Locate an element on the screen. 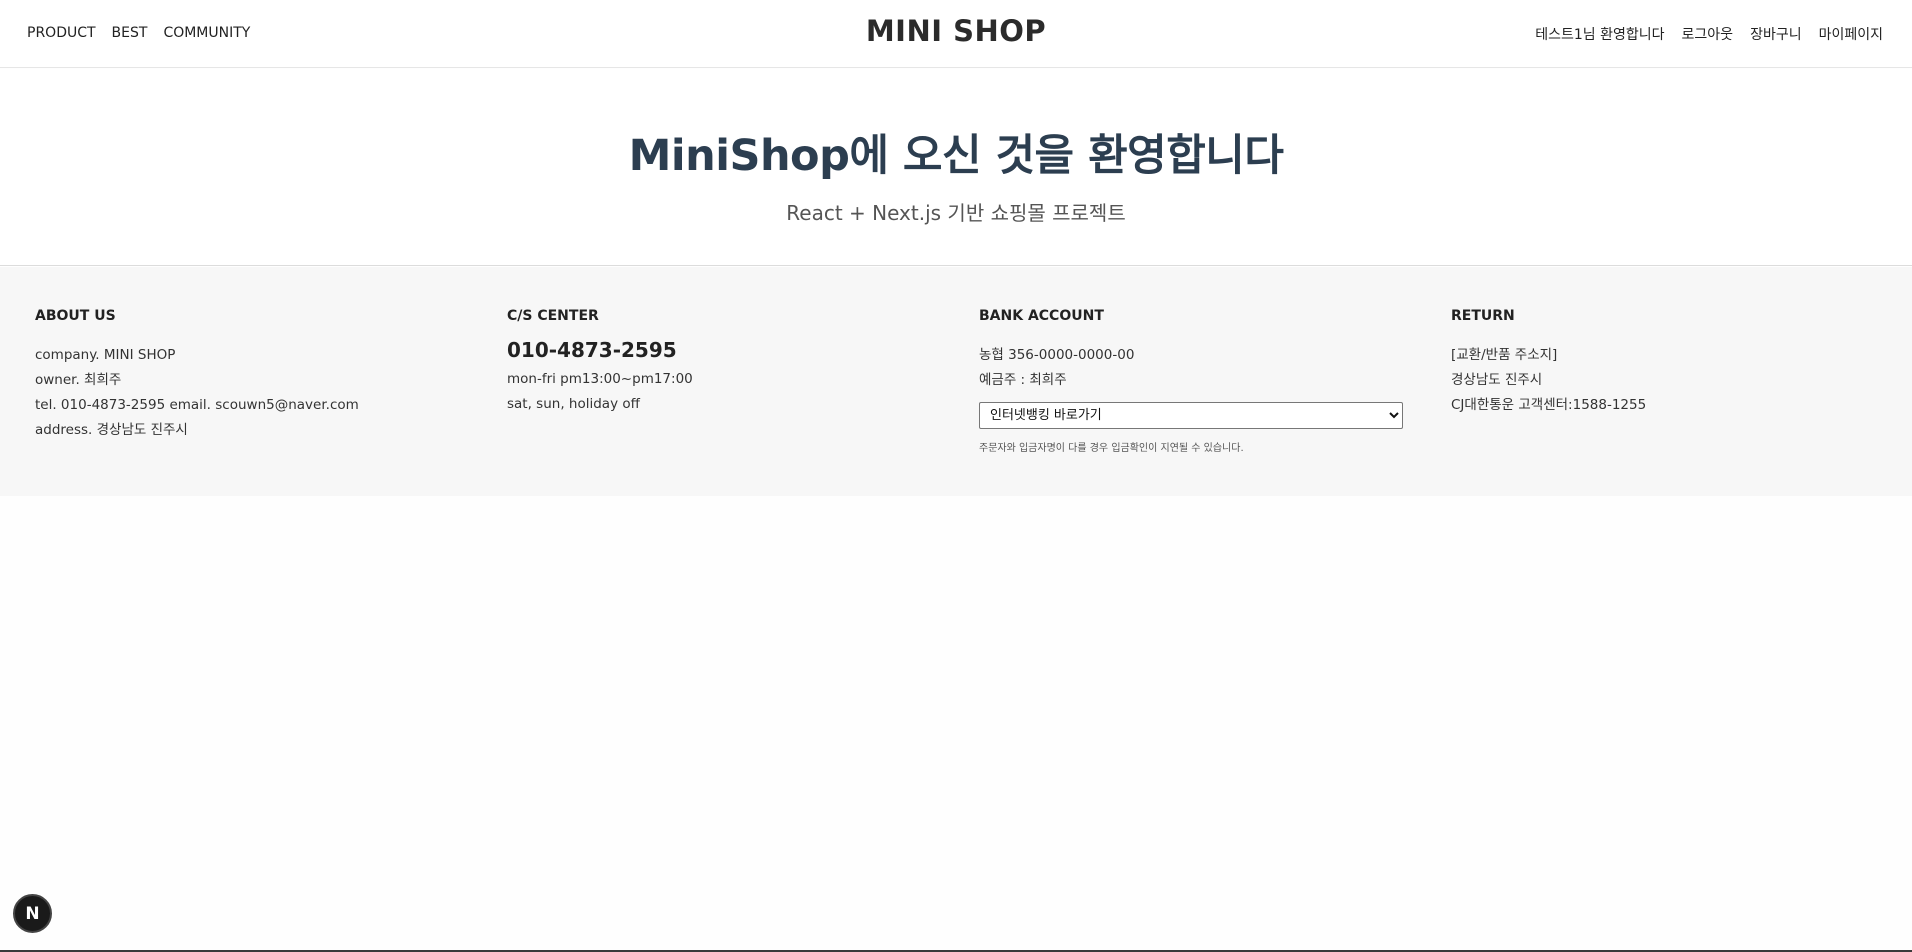  user-nav: 테스트1님 환영합니다 로그아웃 장바구니 마이페이지 is located at coordinates (1709, 34).